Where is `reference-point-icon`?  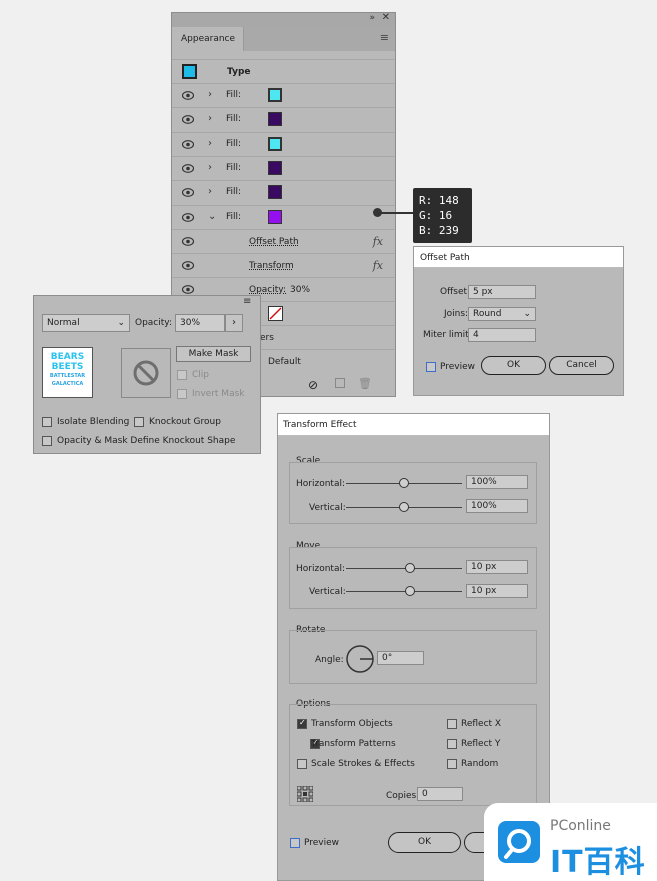 reference-point-icon is located at coordinates (305, 794).